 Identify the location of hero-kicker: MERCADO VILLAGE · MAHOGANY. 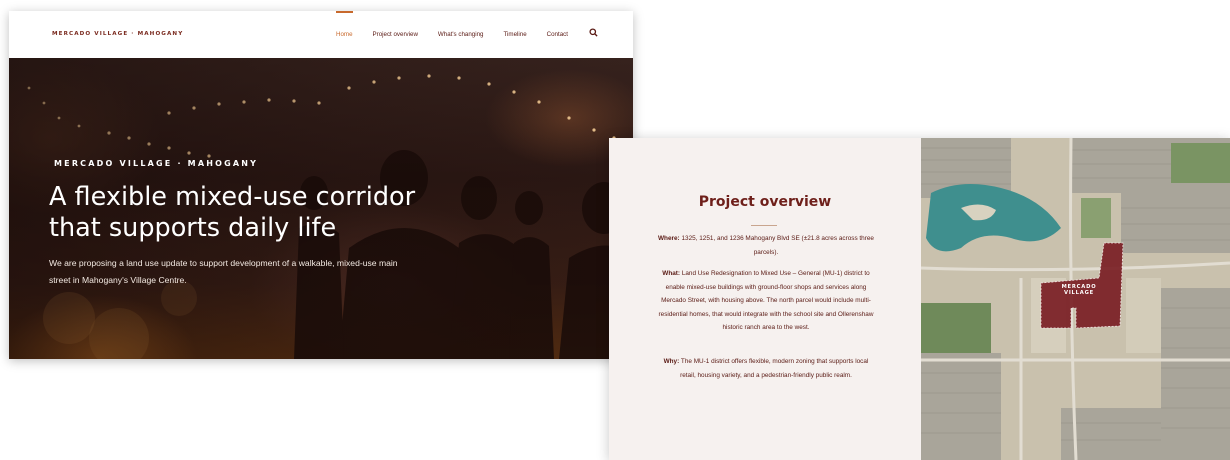
(156, 163).